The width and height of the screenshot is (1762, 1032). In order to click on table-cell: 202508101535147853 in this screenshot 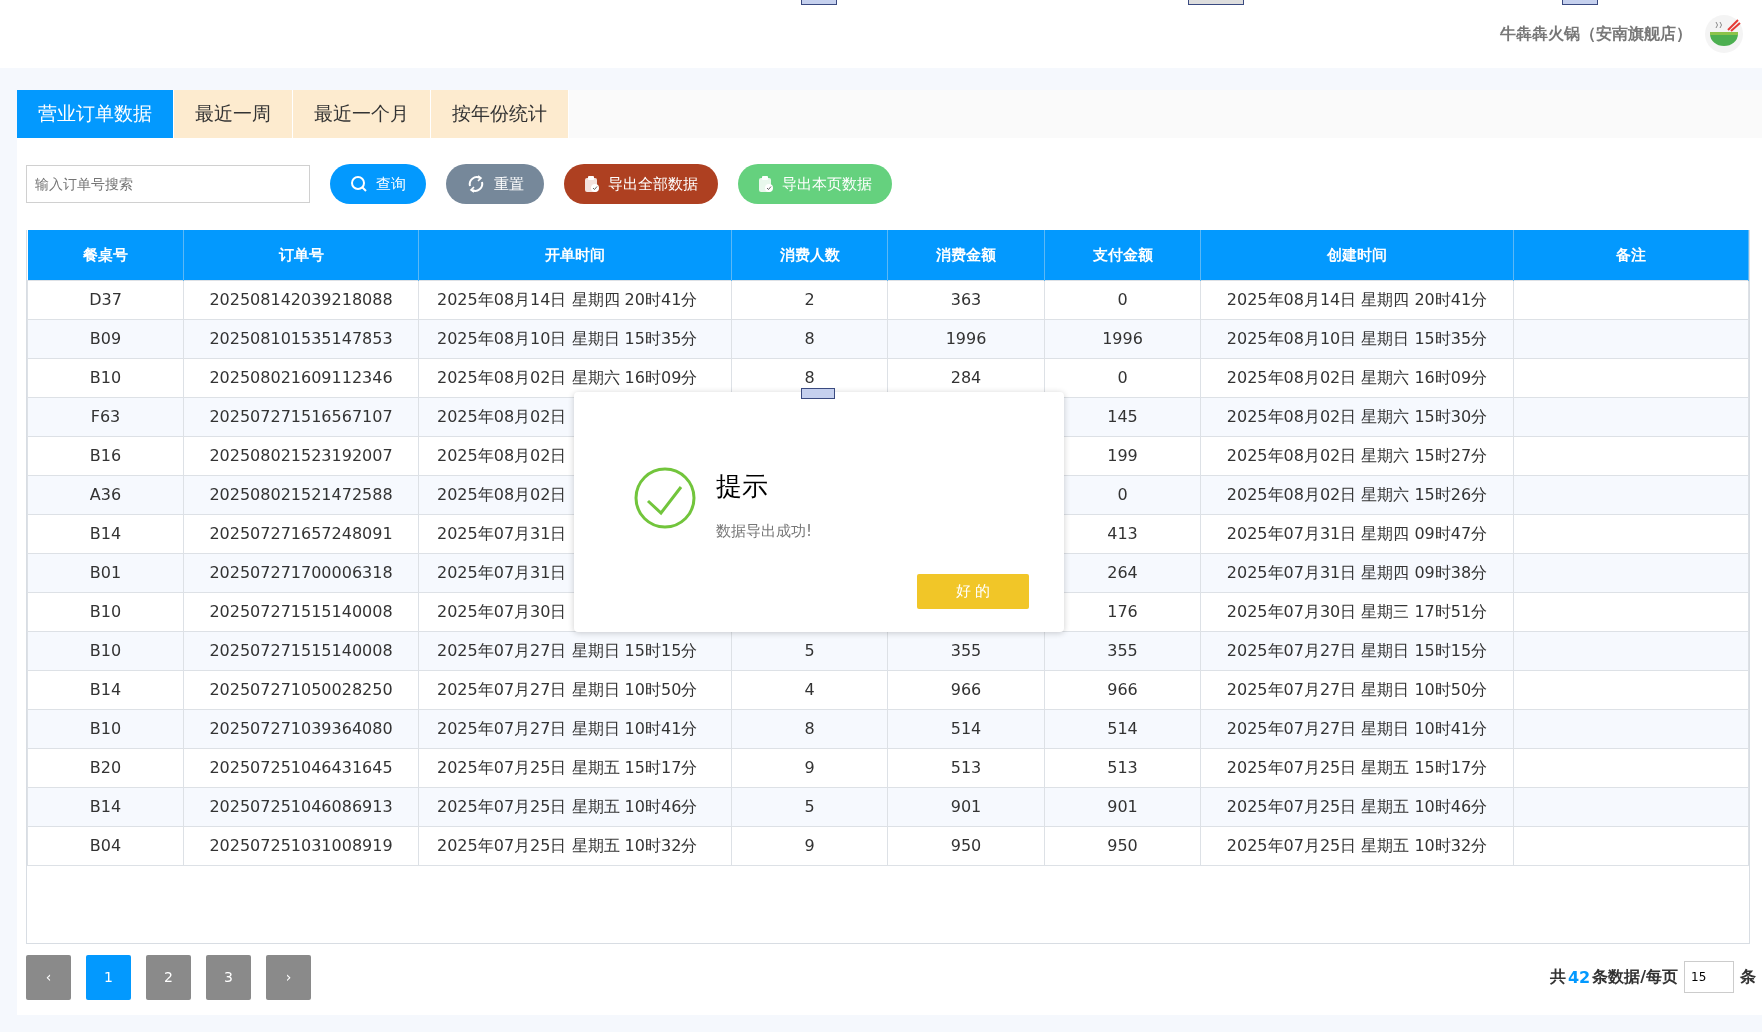, I will do `click(301, 338)`.